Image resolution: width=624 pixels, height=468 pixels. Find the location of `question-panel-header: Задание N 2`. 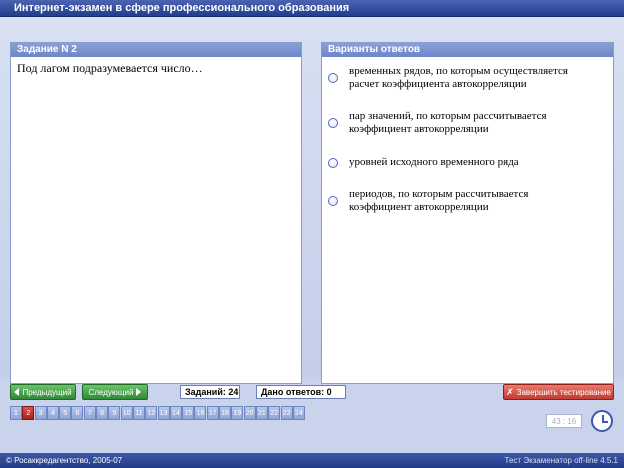

question-panel-header: Задание N 2 is located at coordinates (156, 50).